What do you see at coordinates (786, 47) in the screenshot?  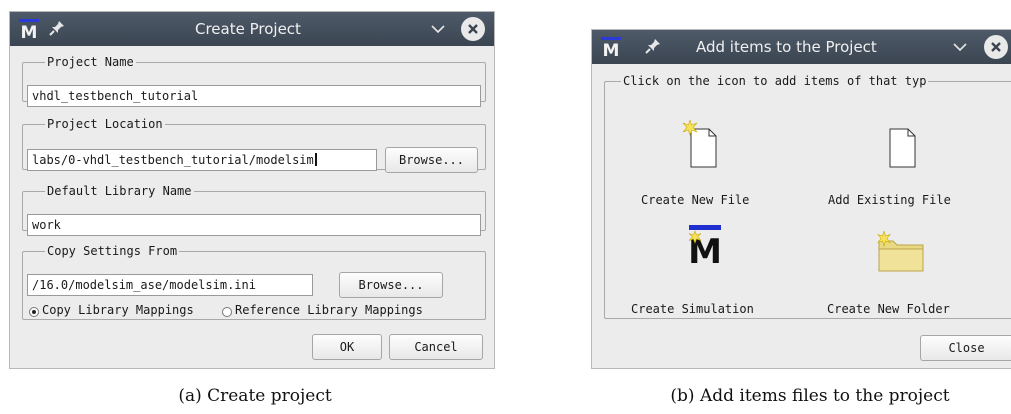 I see `add-items-title: Add items to the Project` at bounding box center [786, 47].